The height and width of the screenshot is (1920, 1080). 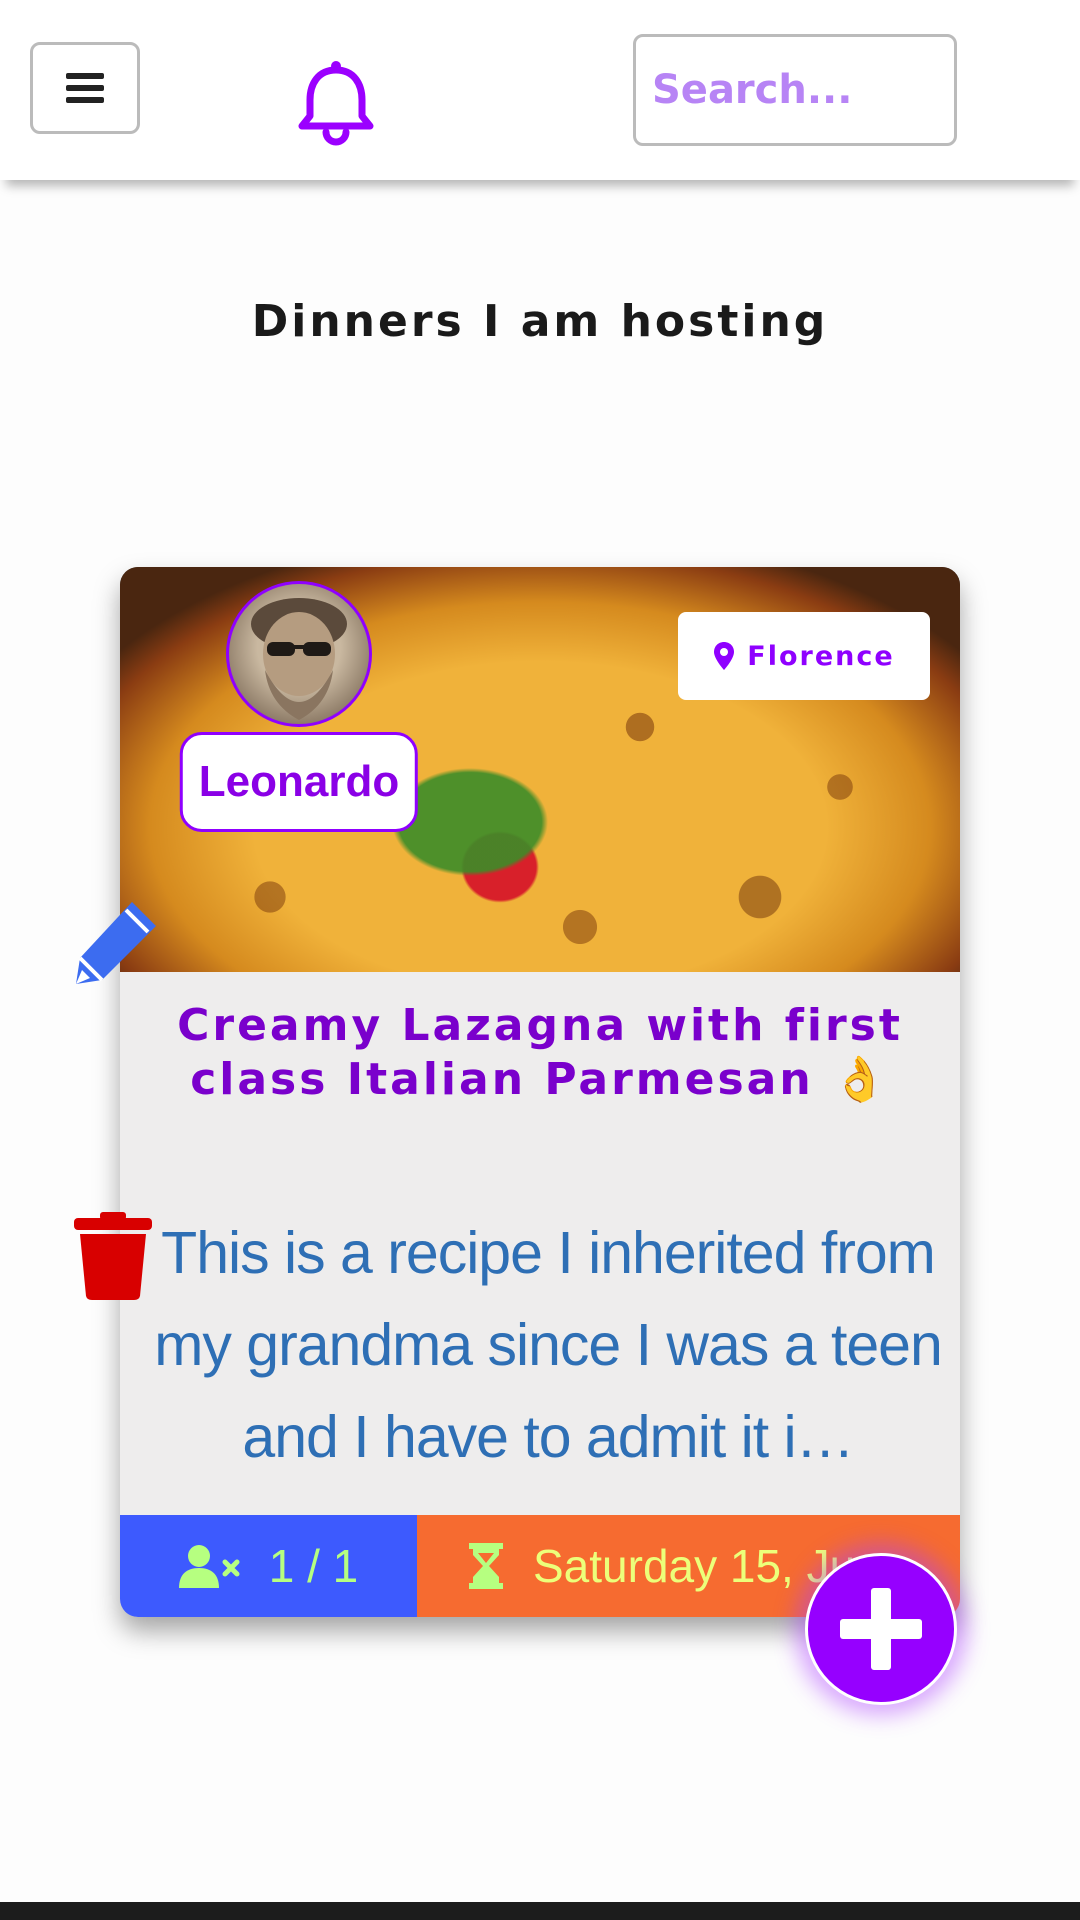 I want to click on map-pin-icon, so click(x=724, y=656).